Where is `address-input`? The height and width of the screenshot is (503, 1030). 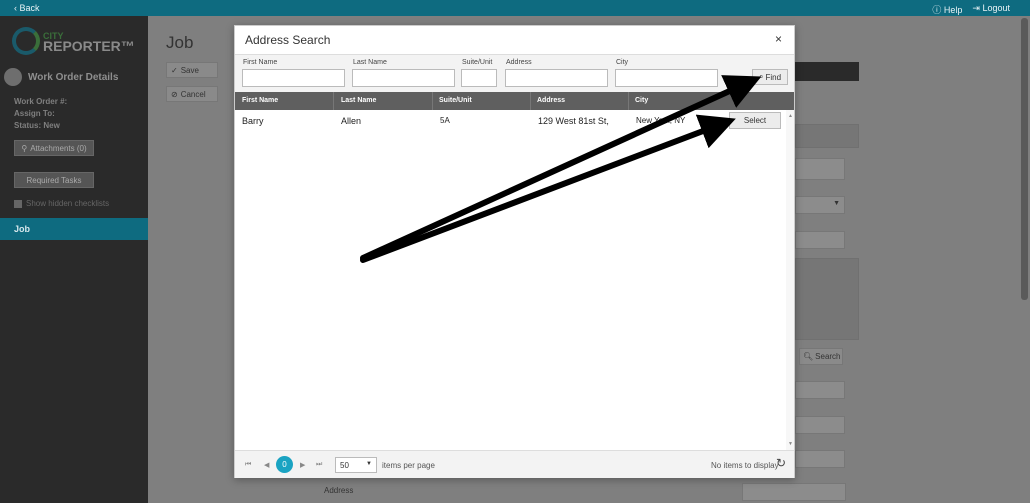
address-input is located at coordinates (556, 78).